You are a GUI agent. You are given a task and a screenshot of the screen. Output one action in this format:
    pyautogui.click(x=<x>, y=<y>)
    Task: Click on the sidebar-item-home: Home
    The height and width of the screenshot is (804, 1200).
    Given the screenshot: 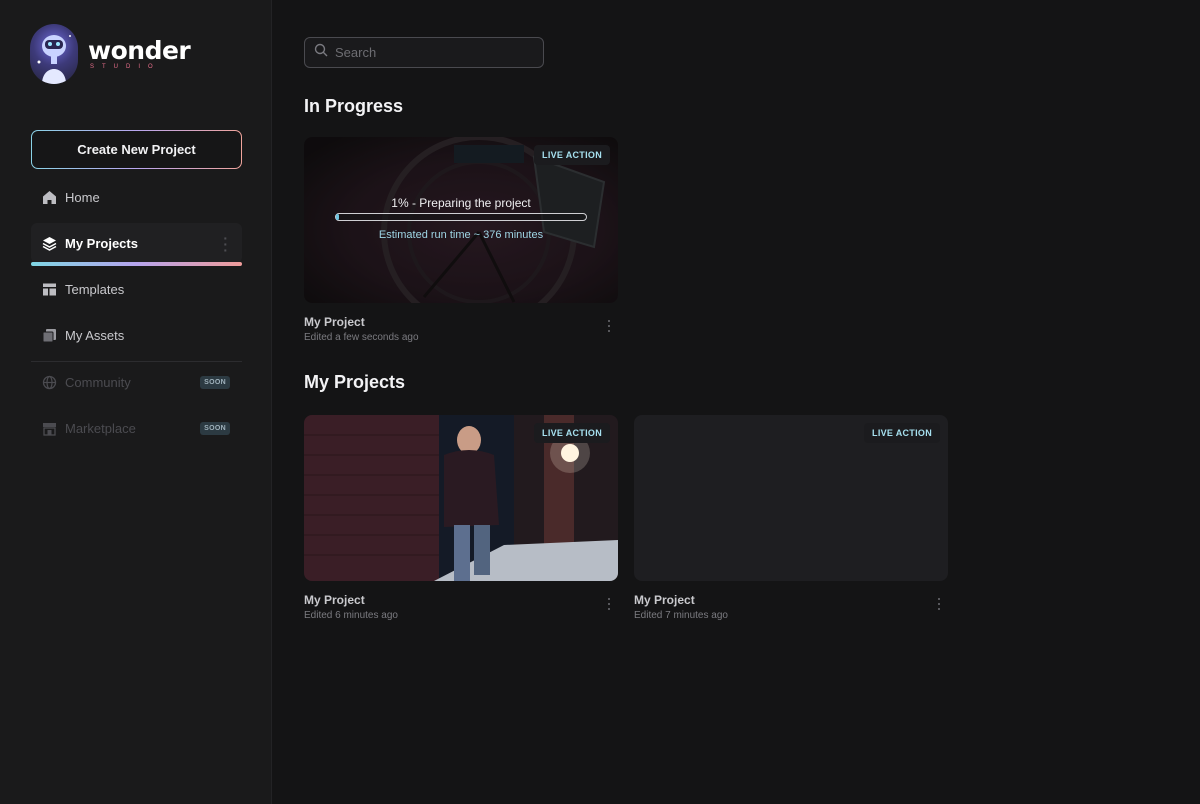 What is the action you would take?
    pyautogui.click(x=136, y=197)
    